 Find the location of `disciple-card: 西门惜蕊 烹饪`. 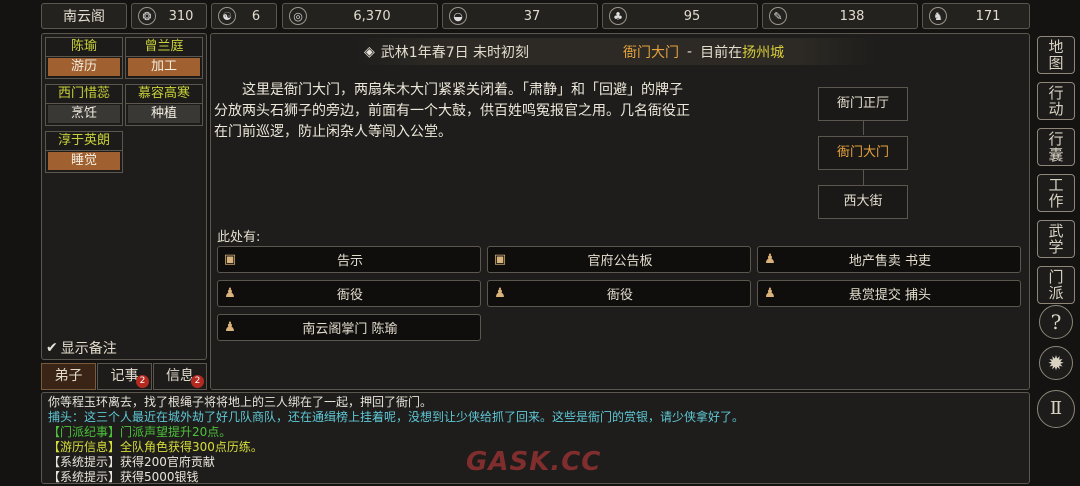

disciple-card: 西门惜蕊 烹饪 is located at coordinates (84, 105).